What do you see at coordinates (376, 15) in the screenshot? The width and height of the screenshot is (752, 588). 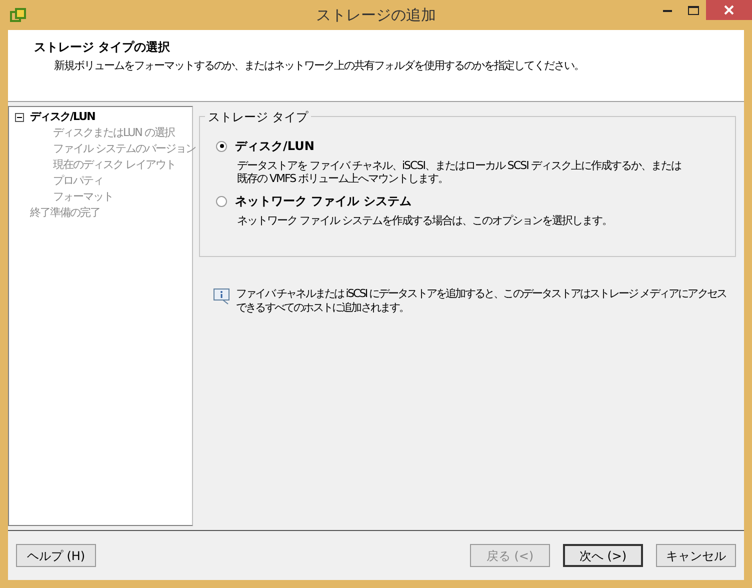 I see `window-title: ストレージの追加` at bounding box center [376, 15].